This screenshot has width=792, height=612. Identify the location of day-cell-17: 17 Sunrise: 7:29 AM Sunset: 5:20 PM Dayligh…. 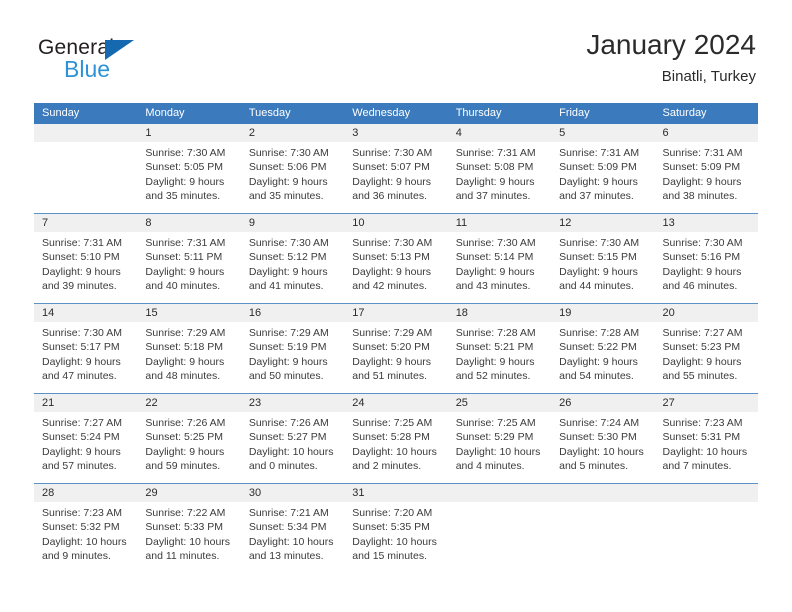
(396, 348).